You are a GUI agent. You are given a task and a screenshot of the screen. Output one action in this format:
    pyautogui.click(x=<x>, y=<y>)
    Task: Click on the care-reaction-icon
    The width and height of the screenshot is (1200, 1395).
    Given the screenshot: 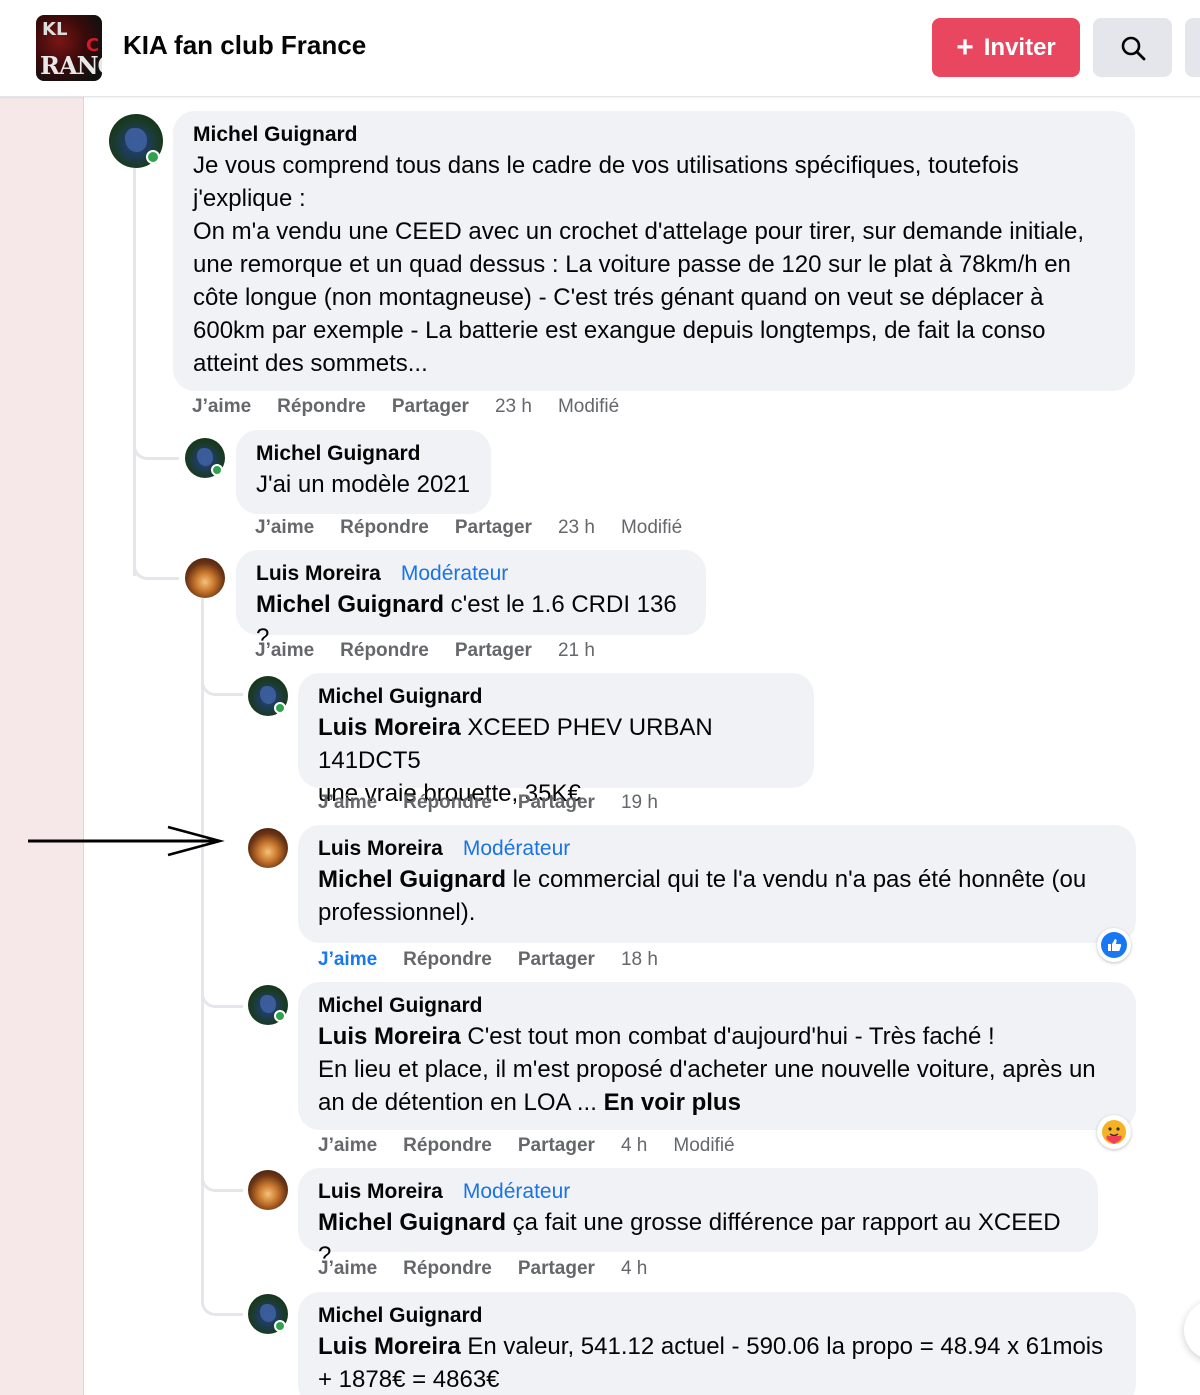 What is the action you would take?
    pyautogui.click(x=1114, y=1132)
    